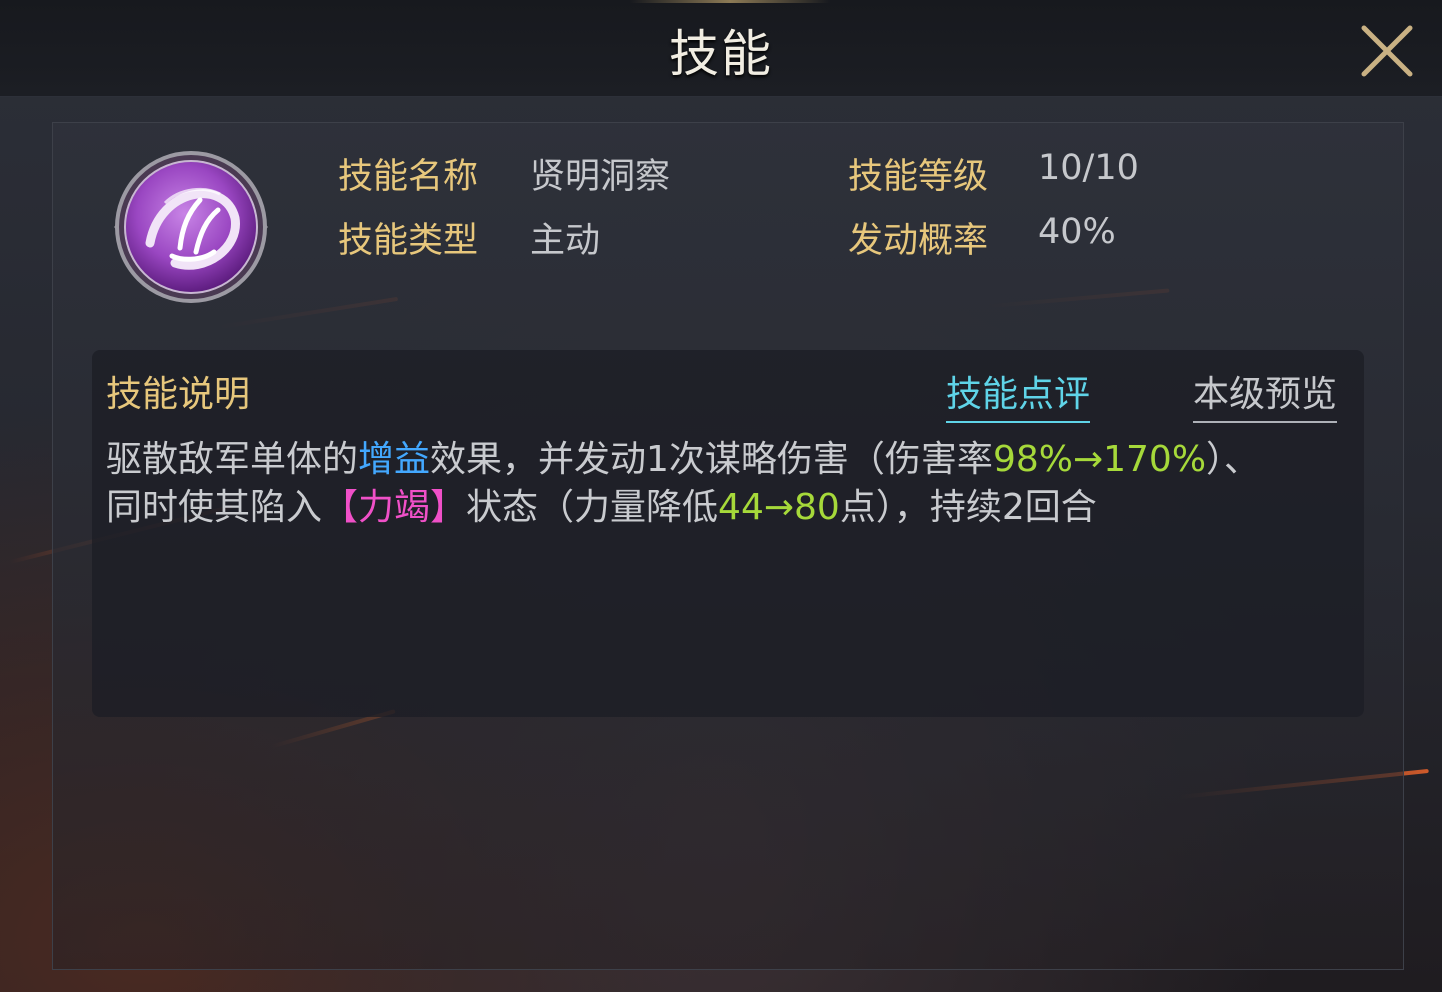 This screenshot has height=992, width=1442. I want to click on purple-hand-skill-icon, so click(191, 227).